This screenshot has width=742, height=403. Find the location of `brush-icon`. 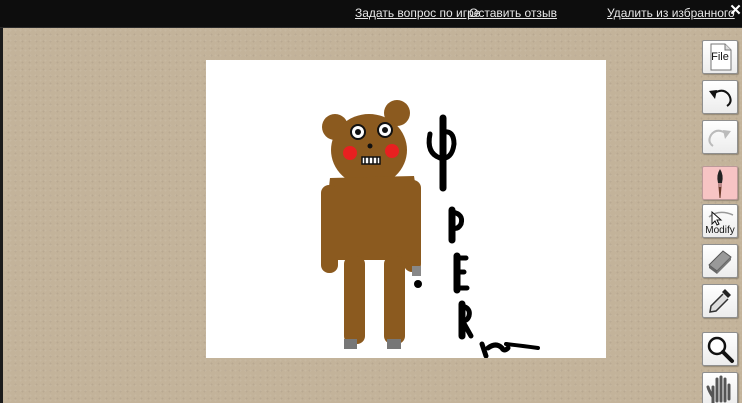

brush-icon is located at coordinates (720, 183).